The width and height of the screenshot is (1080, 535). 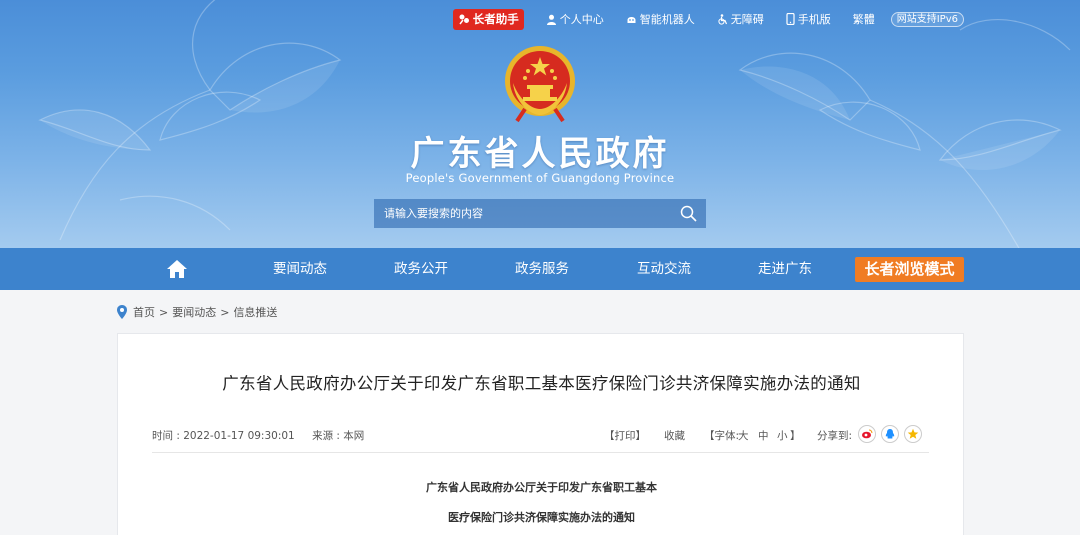 What do you see at coordinates (904, 133) in the screenshot?
I see `decorative-flower-right` at bounding box center [904, 133].